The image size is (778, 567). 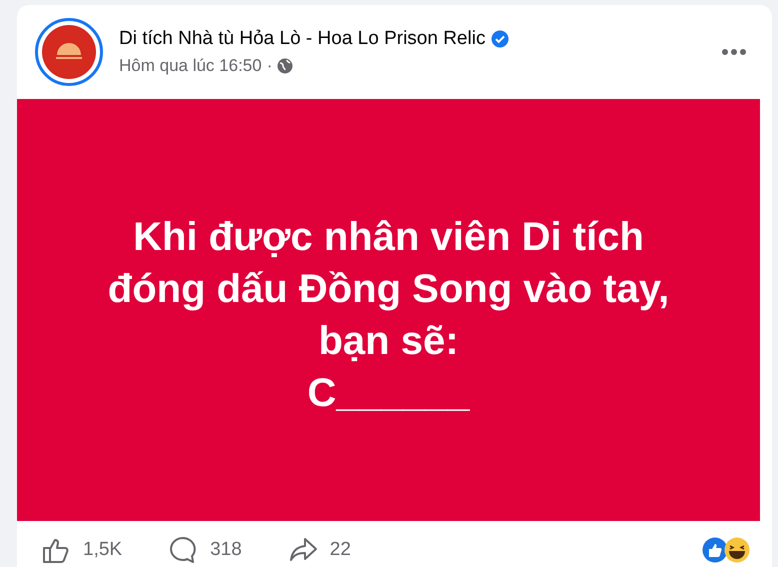 What do you see at coordinates (183, 550) in the screenshot?
I see `comment-icon` at bounding box center [183, 550].